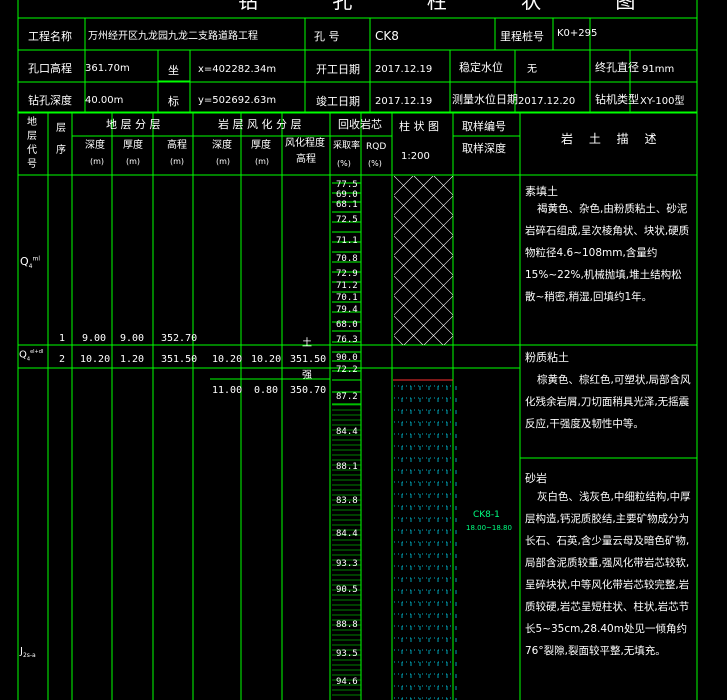 The image size is (727, 700). I want to click on core-rate-value: 72.9, so click(347, 274).